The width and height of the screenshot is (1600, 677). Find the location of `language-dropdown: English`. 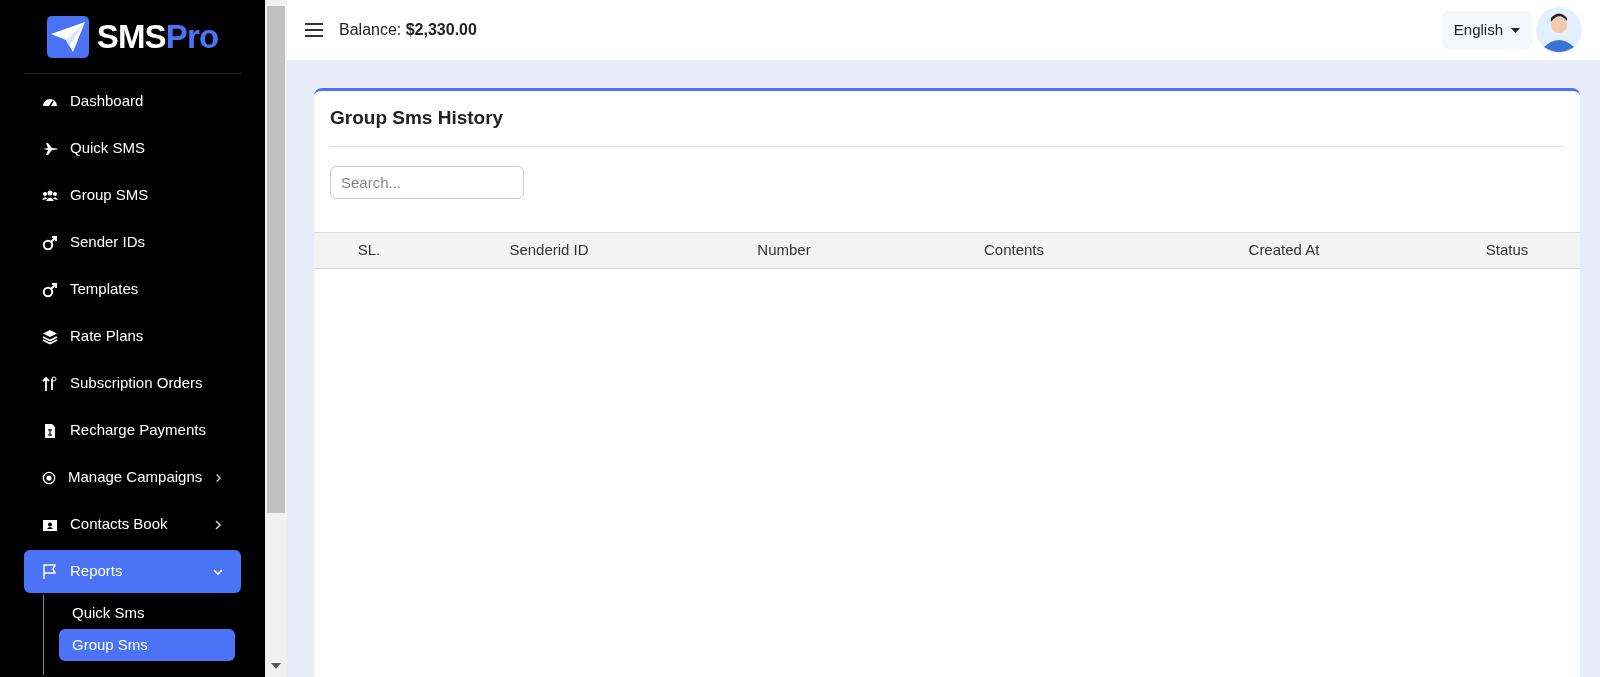

language-dropdown: English is located at coordinates (1486, 30).